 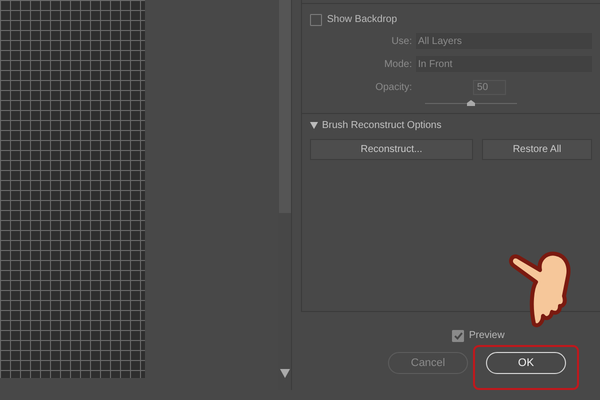 What do you see at coordinates (285, 373) in the screenshot?
I see `down-arrow-icon` at bounding box center [285, 373].